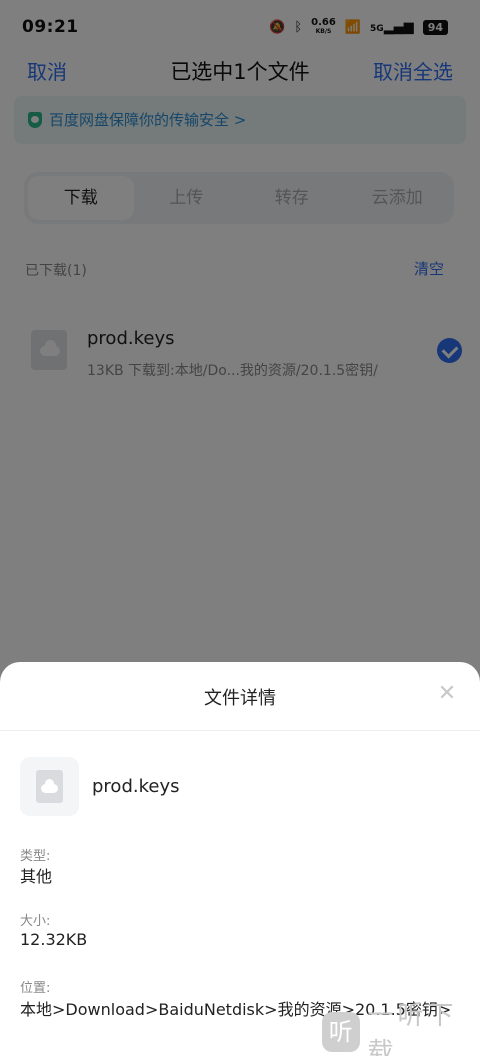 The width and height of the screenshot is (480, 1056). Describe the element at coordinates (35, 856) in the screenshot. I see `type-label: 类型:` at that location.